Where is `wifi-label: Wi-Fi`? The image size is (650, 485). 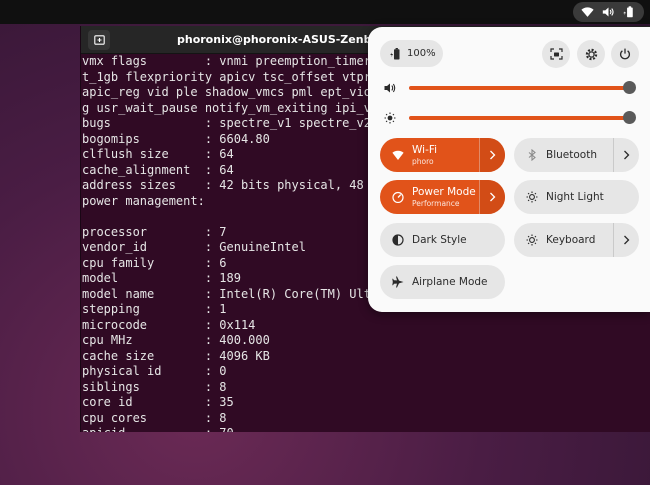 wifi-label: Wi-Fi is located at coordinates (425, 150).